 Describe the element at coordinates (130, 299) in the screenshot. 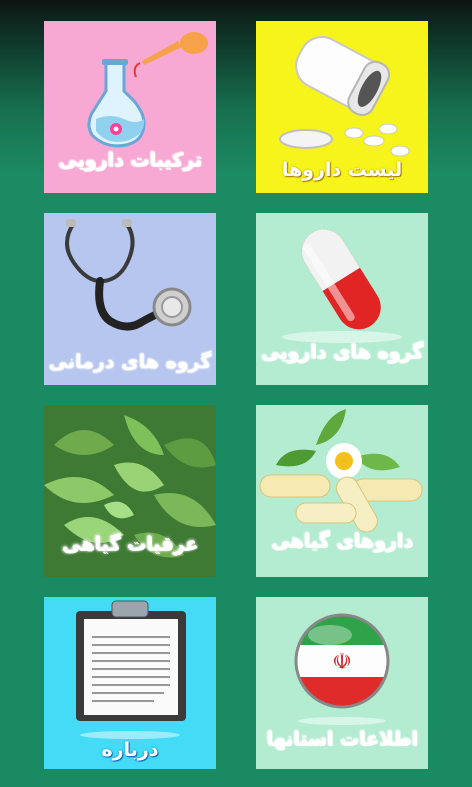

I see `tile-therapeutic-groups: گروه های درمانی` at that location.